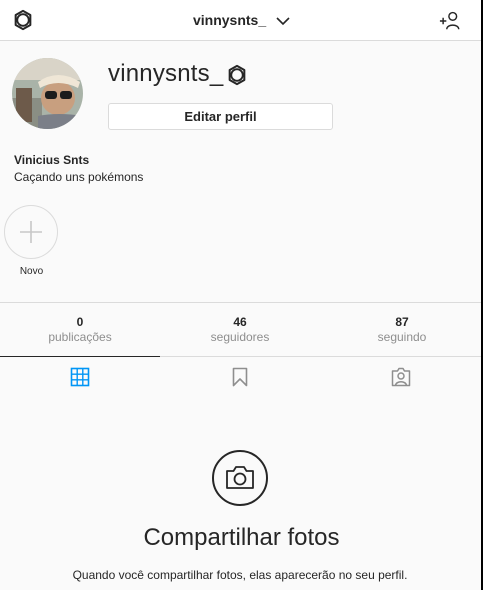 The width and height of the screenshot is (483, 590). What do you see at coordinates (166, 73) in the screenshot?
I see `profile-username: vinnysnts_` at bounding box center [166, 73].